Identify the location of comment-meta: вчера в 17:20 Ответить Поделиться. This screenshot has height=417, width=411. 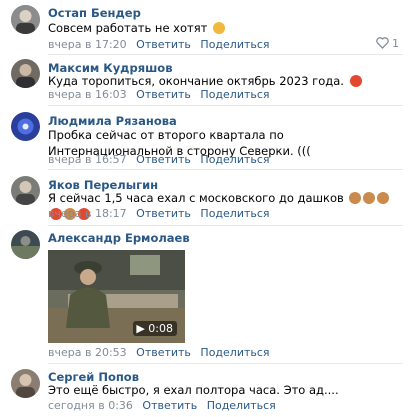
(159, 44).